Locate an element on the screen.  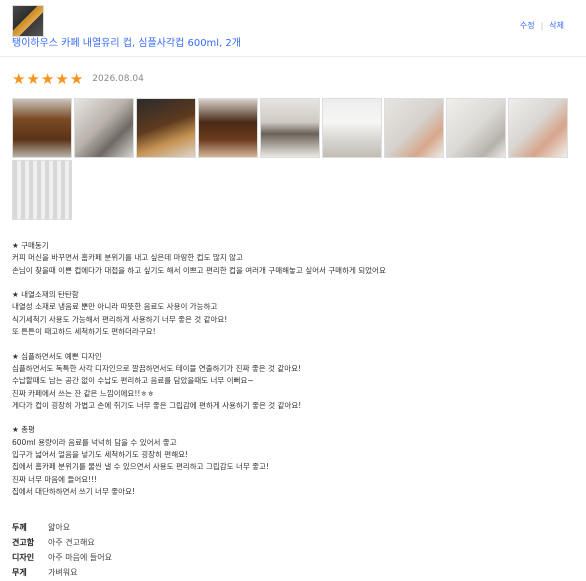
review-line: 커피 머신을 바꾸면서 홈카페 분위기를 내고 싶은데 마땅한 컵도 많지 않고 is located at coordinates (127, 258).